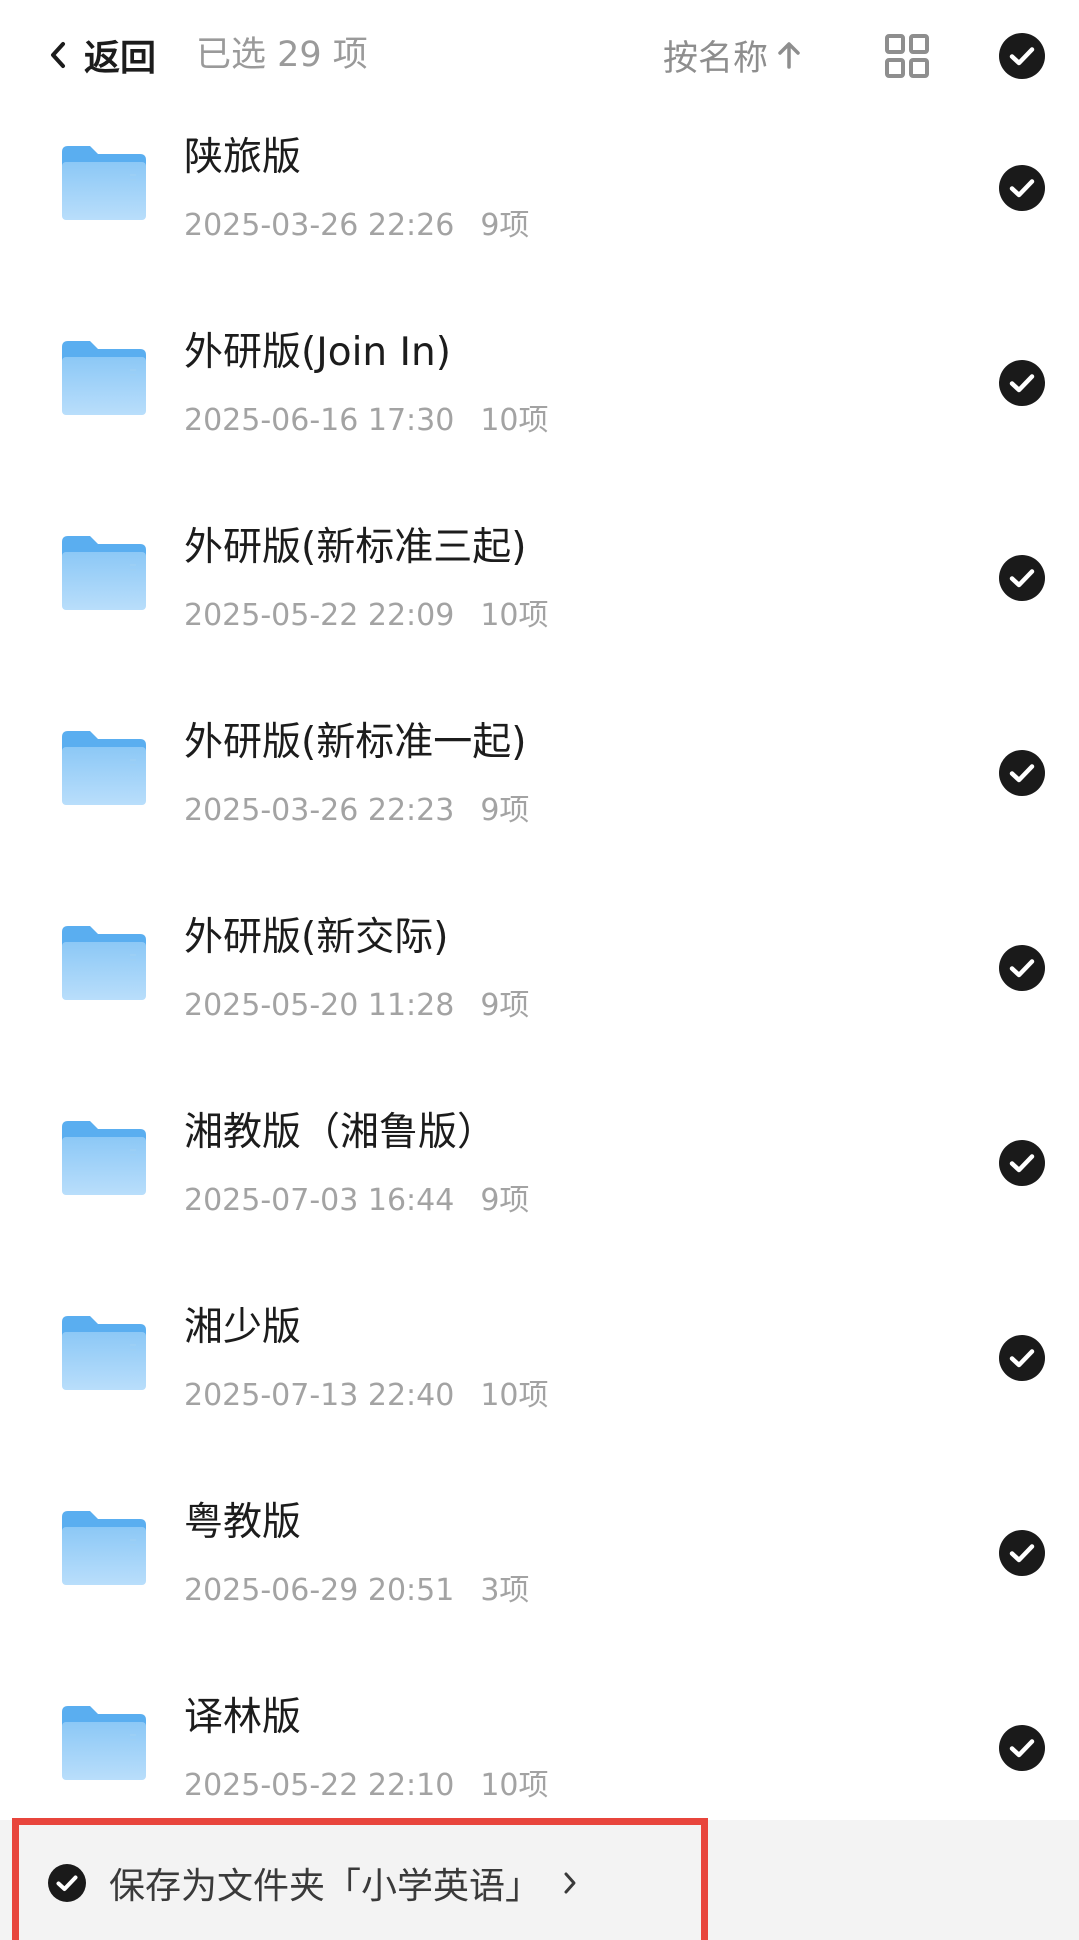 This screenshot has height=1940, width=1079. I want to click on folder-meta: 2025-05-20 11:28 9项, so click(356, 1002).